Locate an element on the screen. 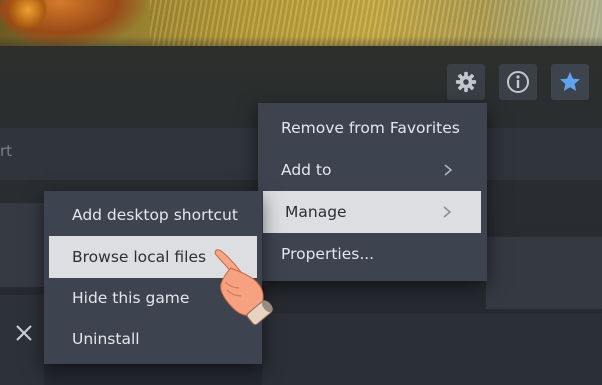 Image resolution: width=602 pixels, height=385 pixels. bottom-panel is located at coordinates (432, 349).